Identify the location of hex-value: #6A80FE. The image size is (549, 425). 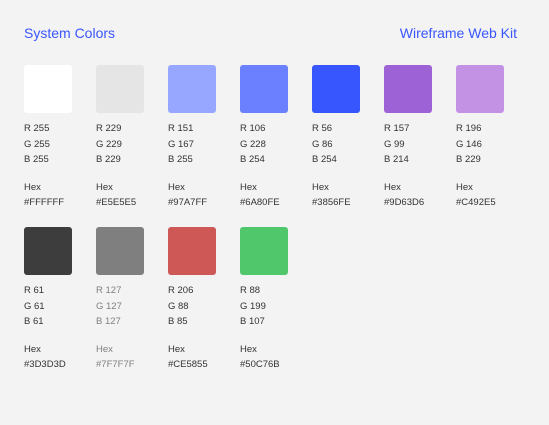
(260, 202).